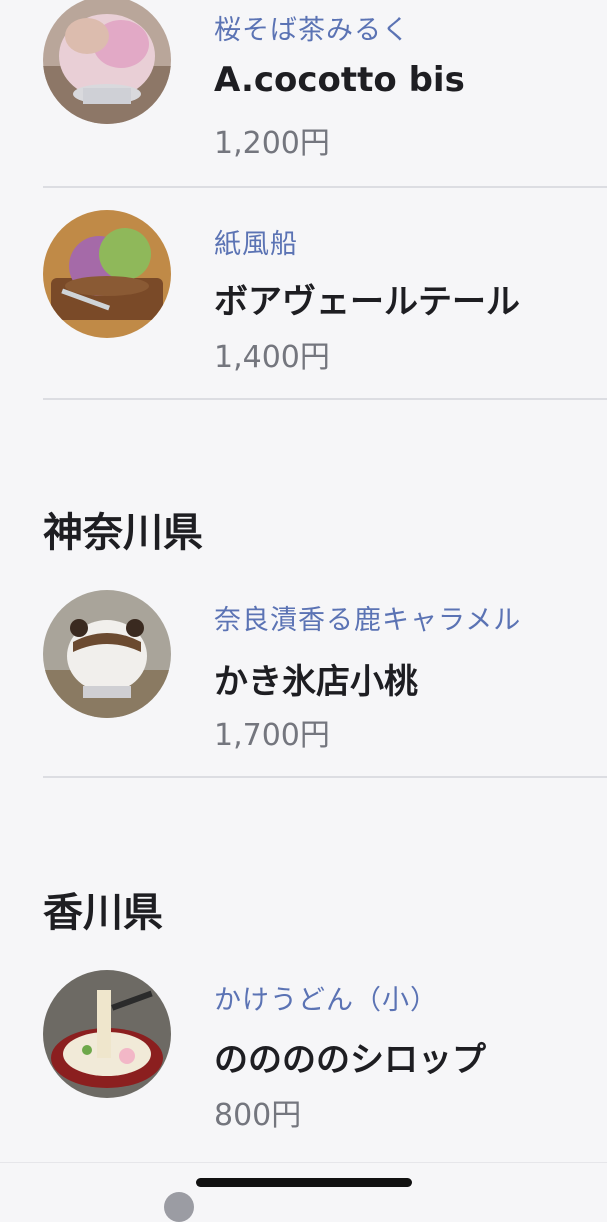 Image resolution: width=607 pixels, height=1222 pixels. Describe the element at coordinates (107, 62) in the screenshot. I see `shaved-ice-pink-photo-icon` at that location.